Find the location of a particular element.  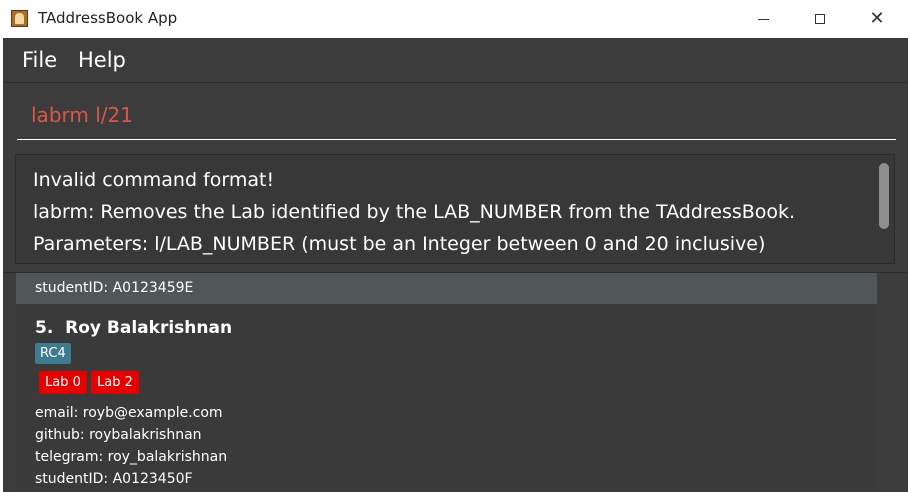

maximize-icon is located at coordinates (820, 19).